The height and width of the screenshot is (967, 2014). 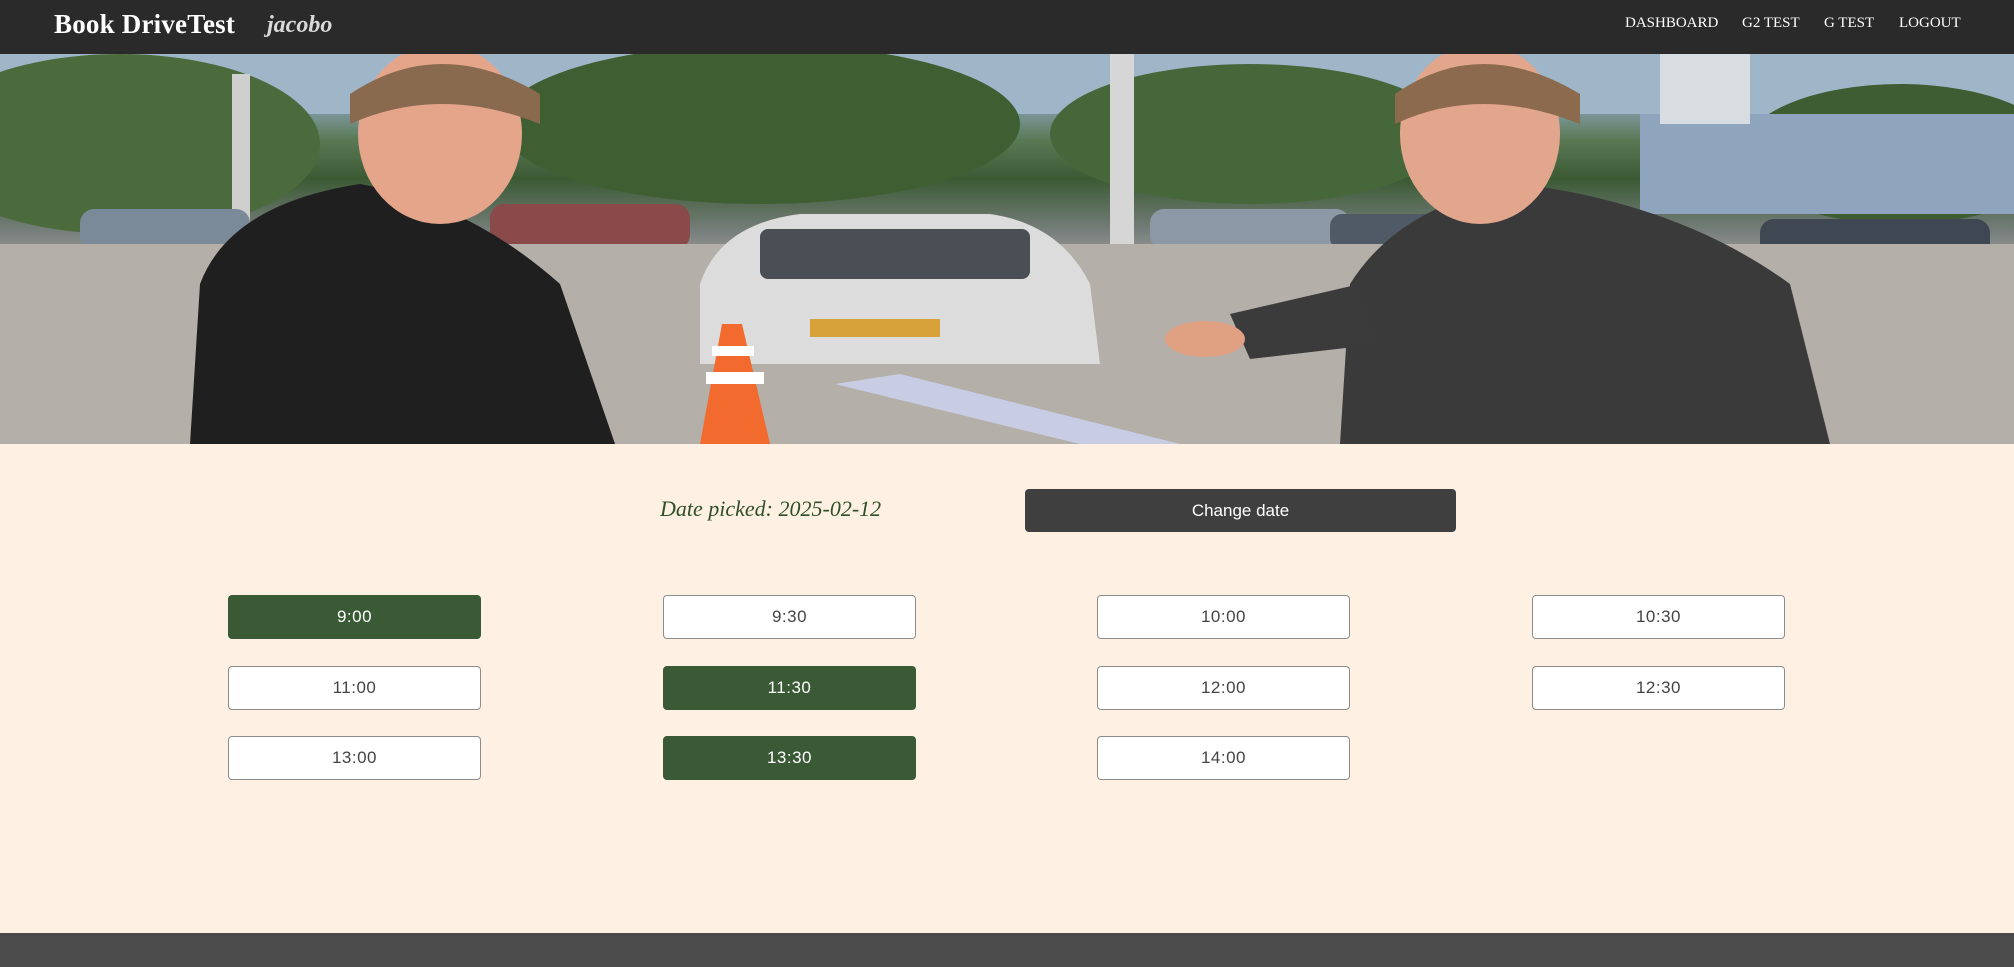 What do you see at coordinates (789, 758) in the screenshot?
I see `time-slot-button: 13:30` at bounding box center [789, 758].